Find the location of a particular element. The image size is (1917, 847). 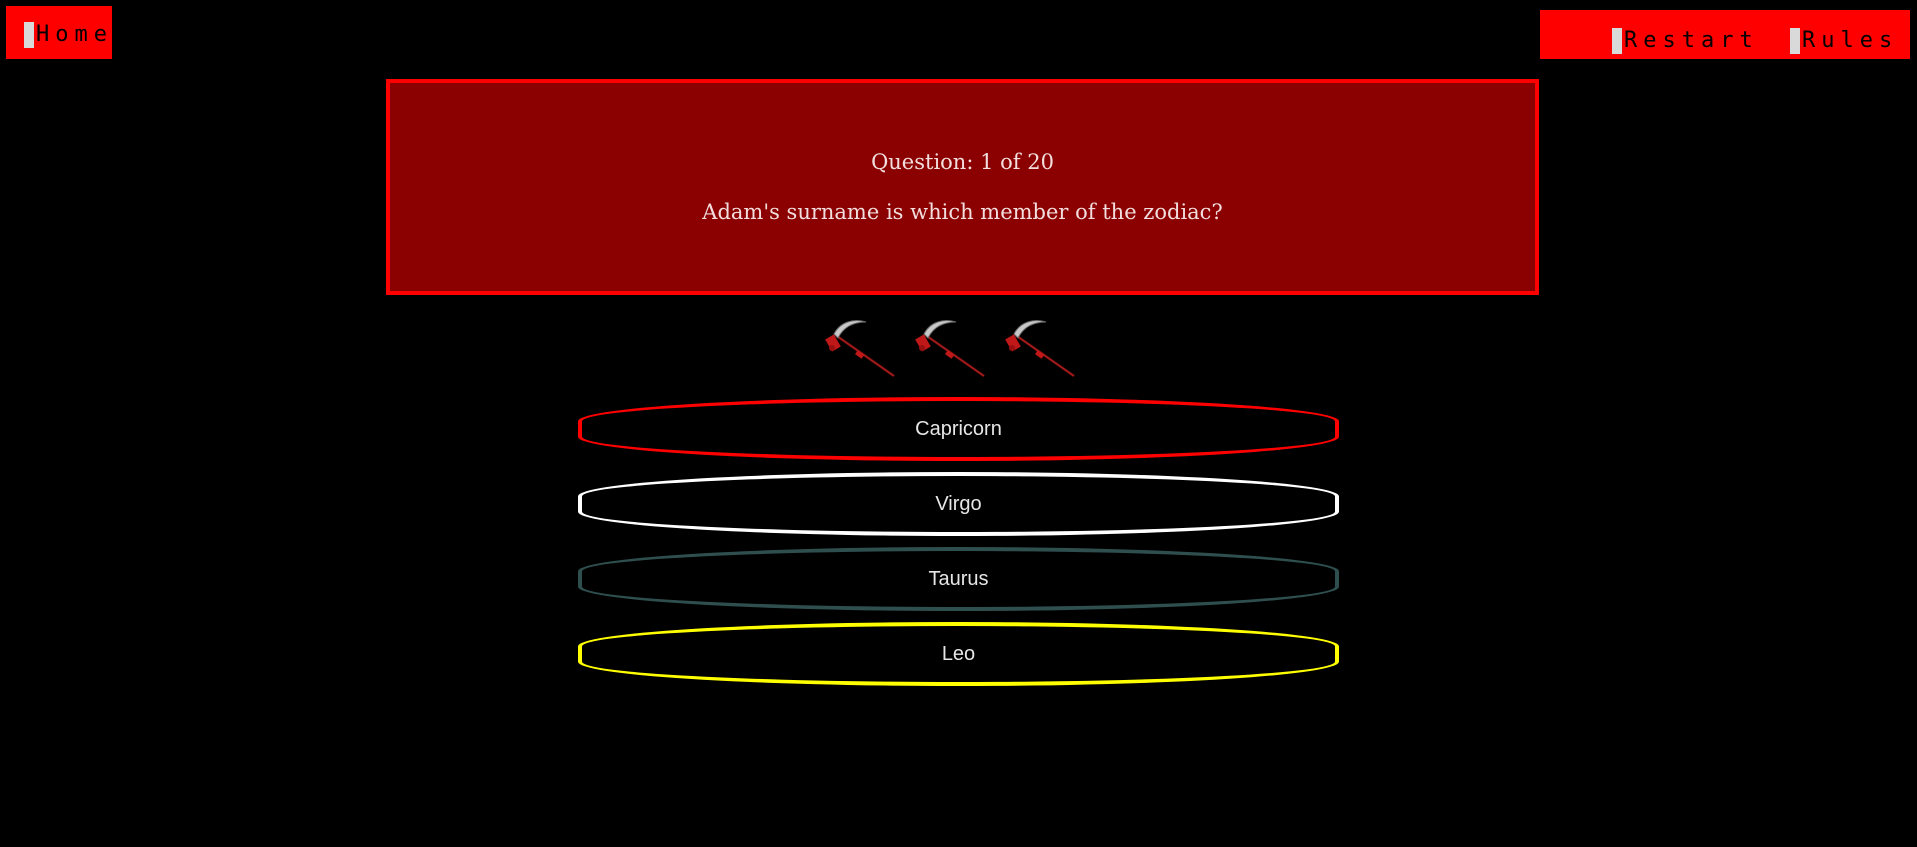

rules-button: Rules is located at coordinates (1844, 41).